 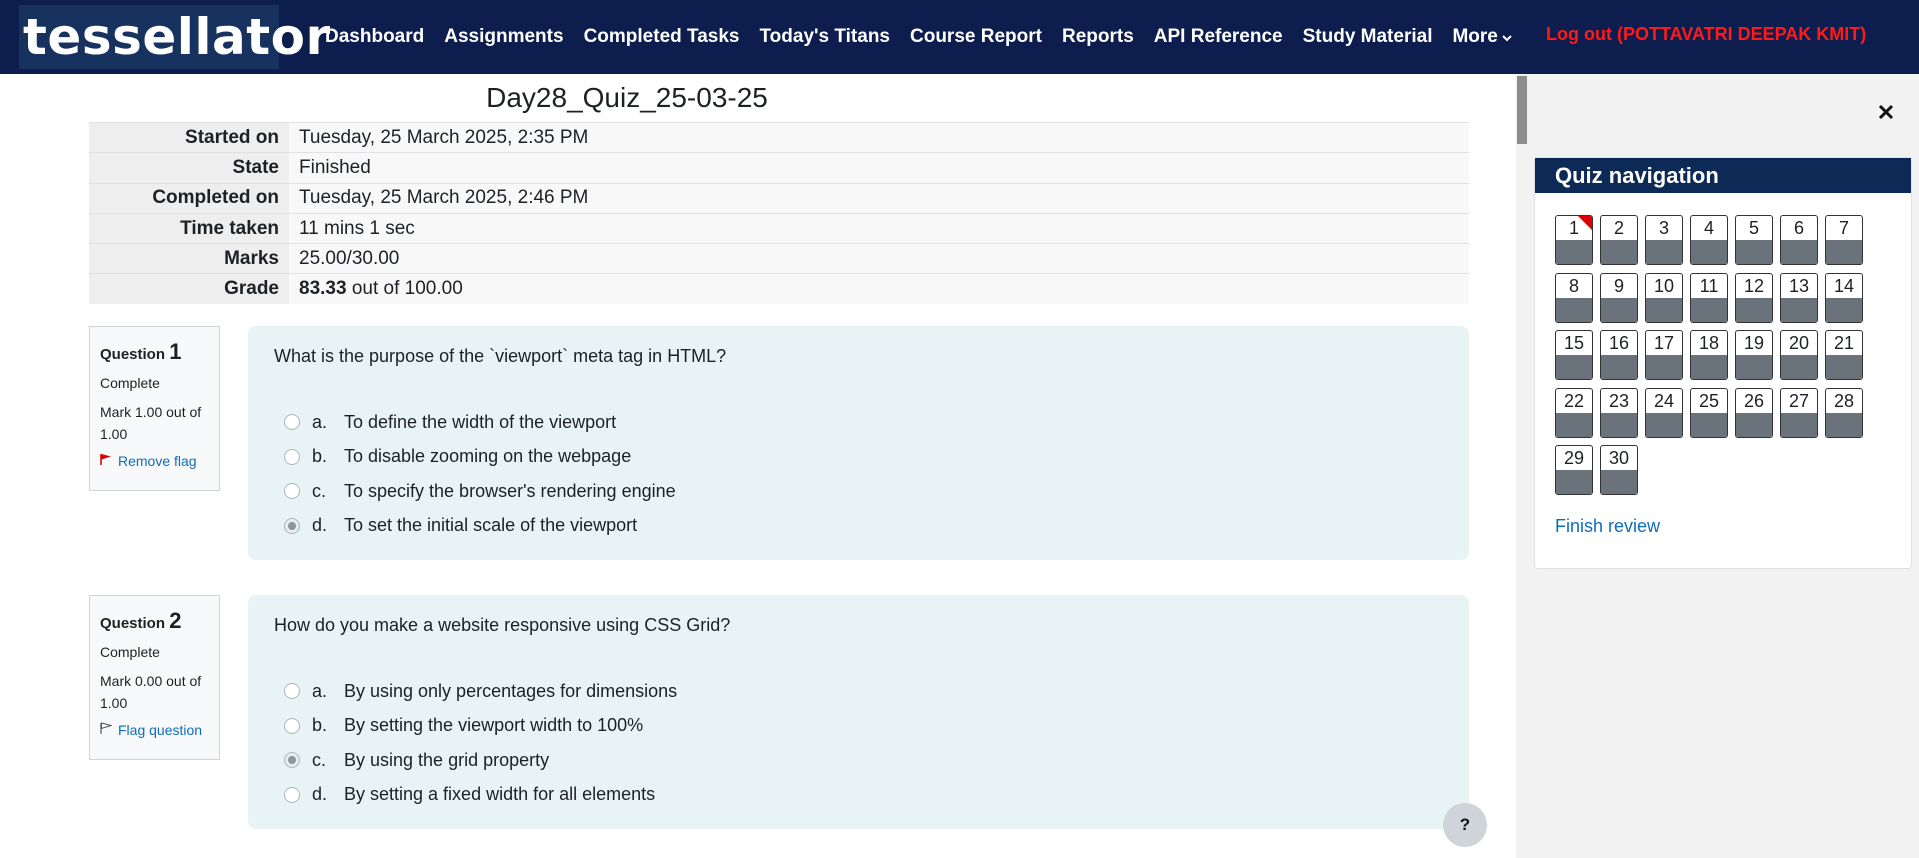 What do you see at coordinates (1618, 285) in the screenshot?
I see `quiz-nav-button-number: 9` at bounding box center [1618, 285].